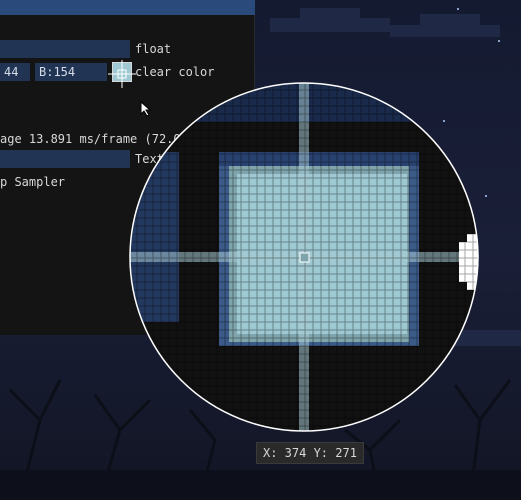 Image resolution: width=521 pixels, height=500 pixels. Describe the element at coordinates (310, 453) in the screenshot. I see `pixel-coordinates-readout: X: 374 Y: 271` at that location.